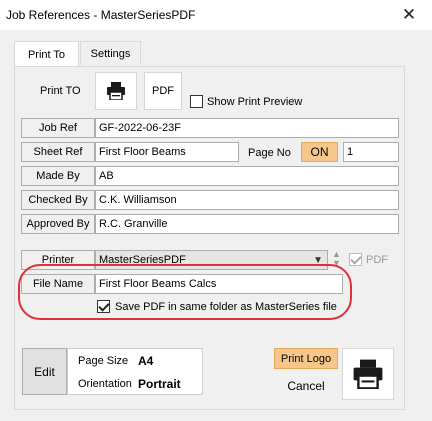 Image resolution: width=432 pixels, height=421 pixels. I want to click on printer-spinner: ▲ ▼, so click(336, 259).